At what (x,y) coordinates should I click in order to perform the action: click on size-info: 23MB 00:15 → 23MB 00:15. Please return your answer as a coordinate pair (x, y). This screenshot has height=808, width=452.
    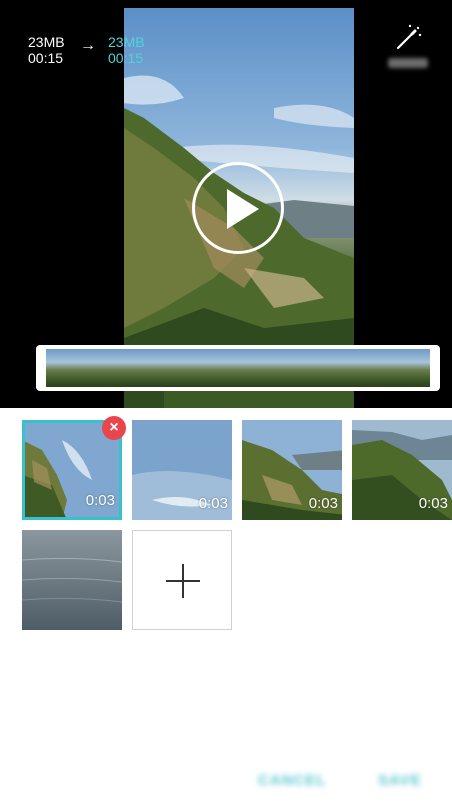
    Looking at the image, I should click on (86, 50).